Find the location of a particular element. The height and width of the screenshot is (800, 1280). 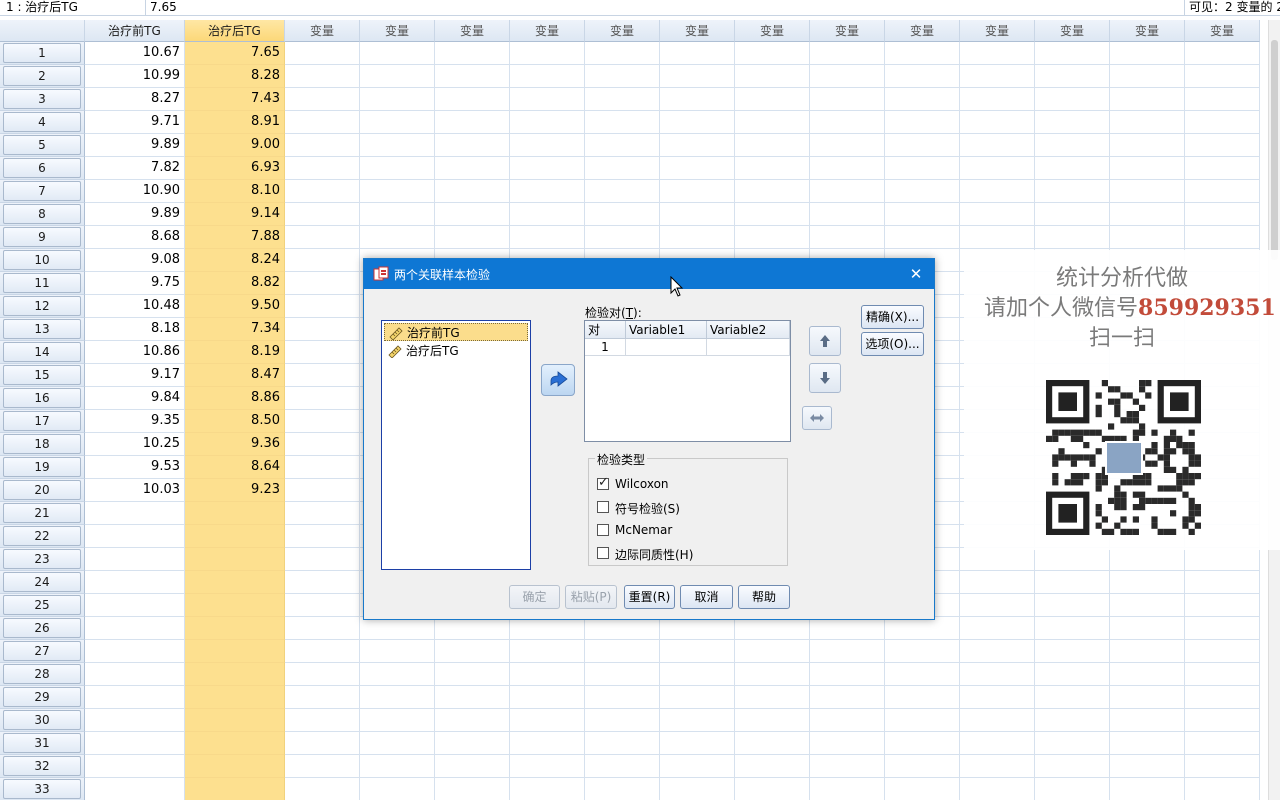

cell-pre-tg: 9.35 is located at coordinates (135, 421).